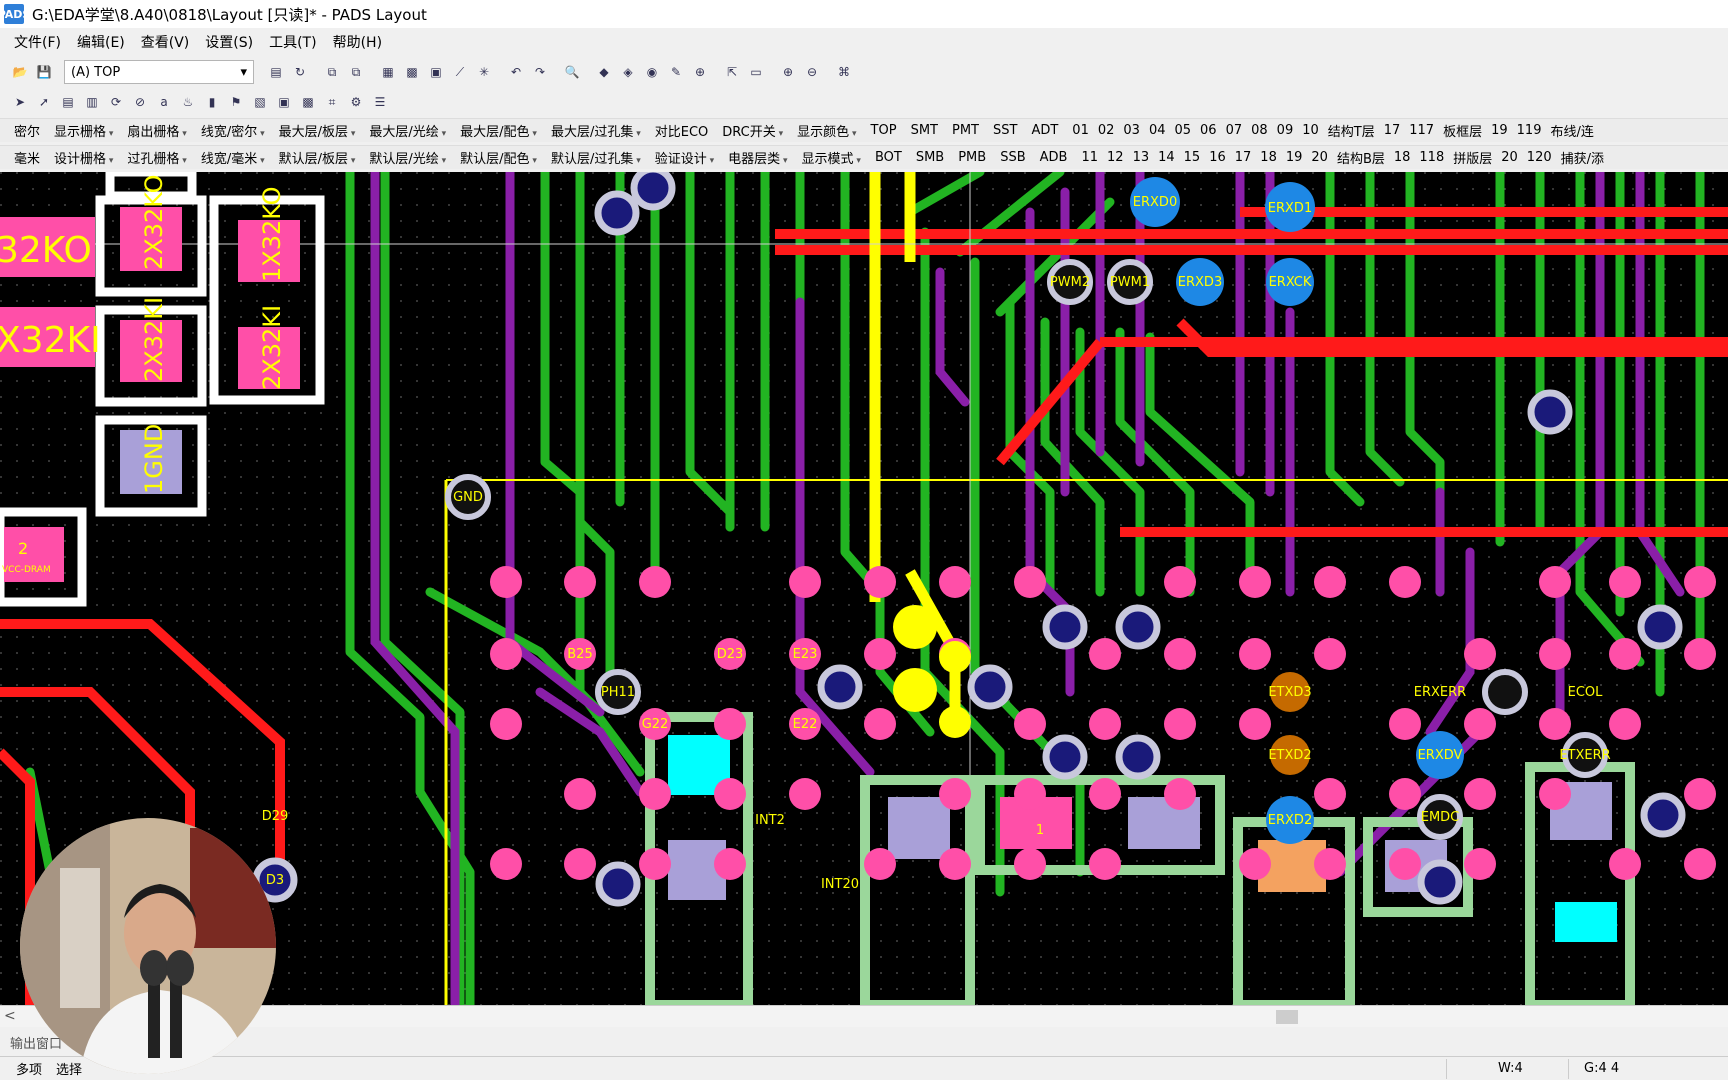  I want to click on layer-adb: ADB, so click(1054, 157).